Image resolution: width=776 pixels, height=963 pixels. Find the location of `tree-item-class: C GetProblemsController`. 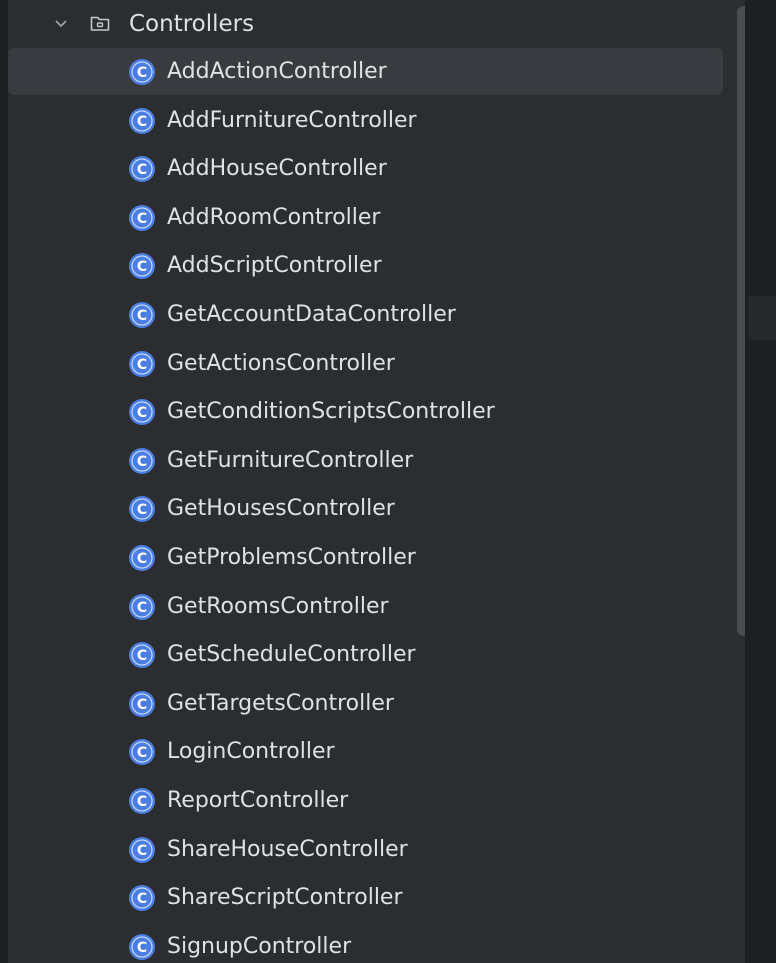

tree-item-class: C GetProblemsController is located at coordinates (365, 558).